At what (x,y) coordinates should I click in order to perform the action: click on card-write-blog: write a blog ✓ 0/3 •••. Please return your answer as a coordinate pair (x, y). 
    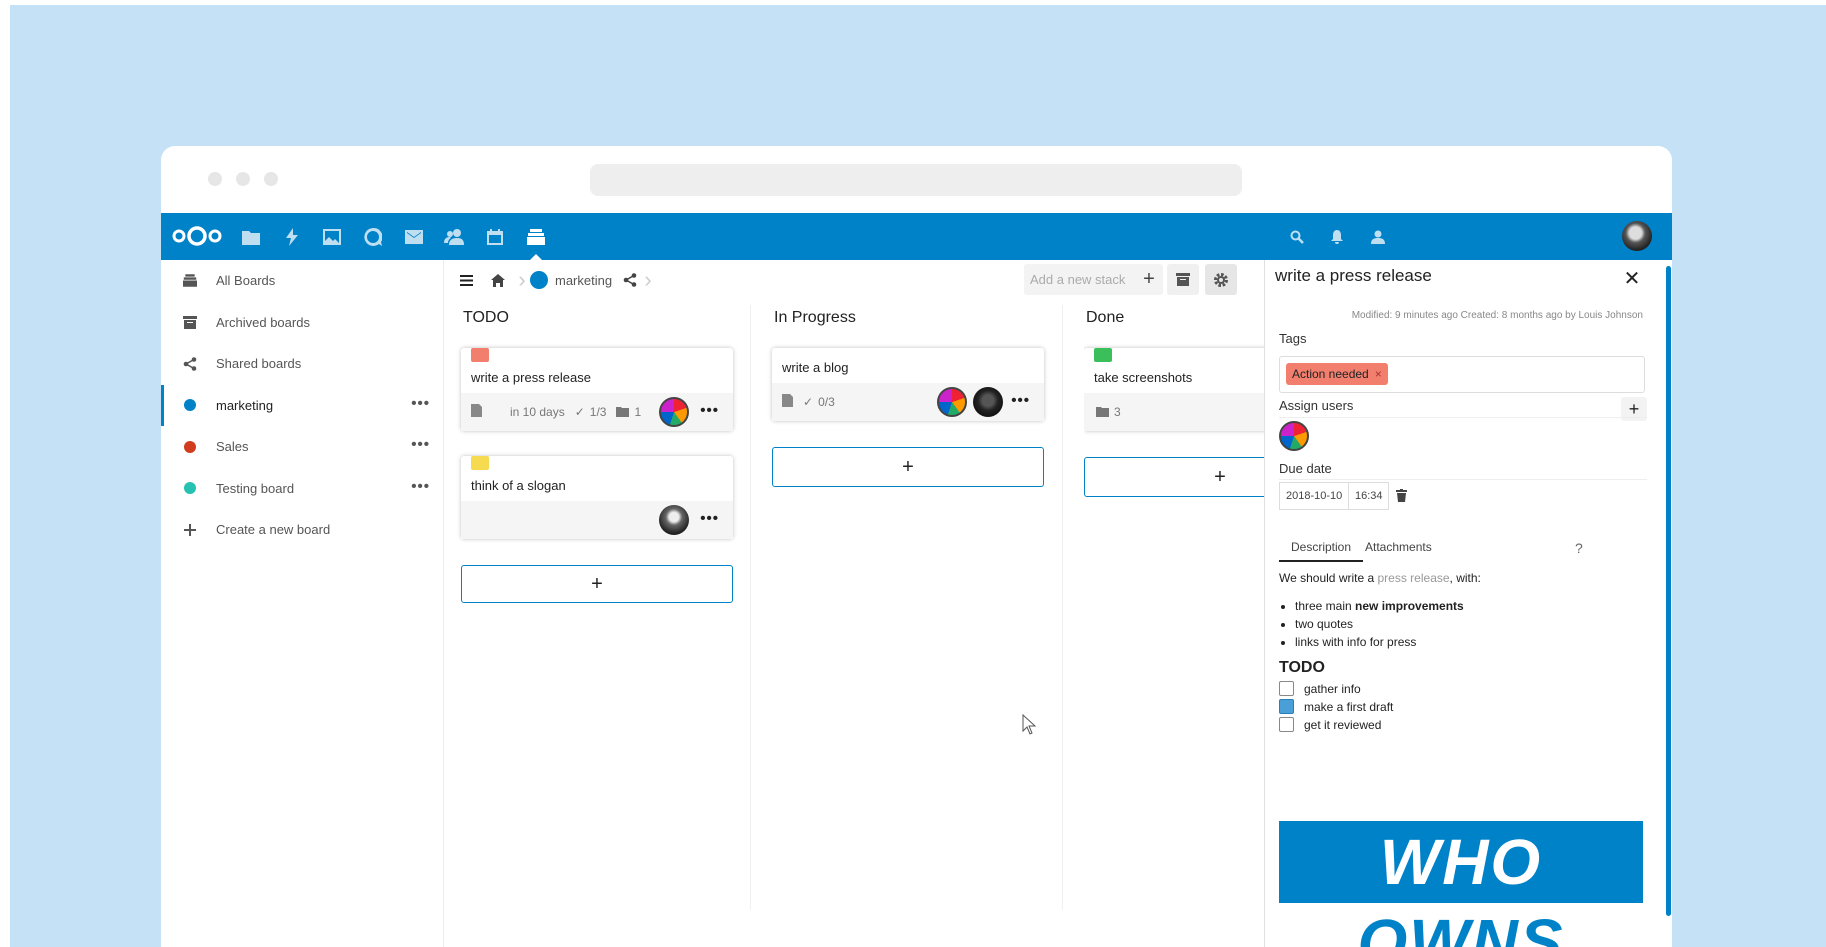
    Looking at the image, I should click on (908, 384).